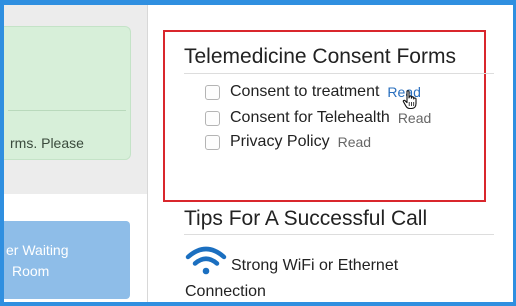 This screenshot has height=306, width=516. Describe the element at coordinates (212, 92) in the screenshot. I see `consent-treatment-checkbox` at that location.